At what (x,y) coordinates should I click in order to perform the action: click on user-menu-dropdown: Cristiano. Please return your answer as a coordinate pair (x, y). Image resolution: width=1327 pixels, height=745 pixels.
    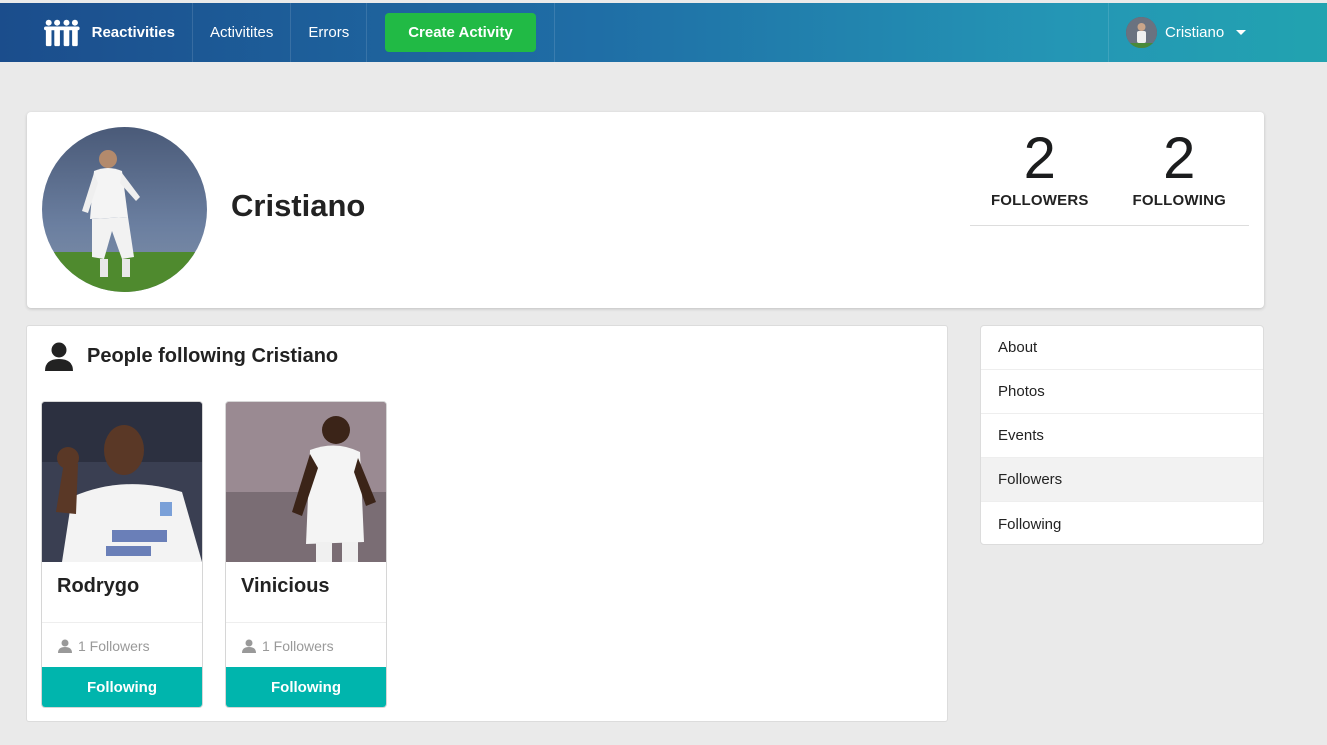
    Looking at the image, I should click on (1217, 32).